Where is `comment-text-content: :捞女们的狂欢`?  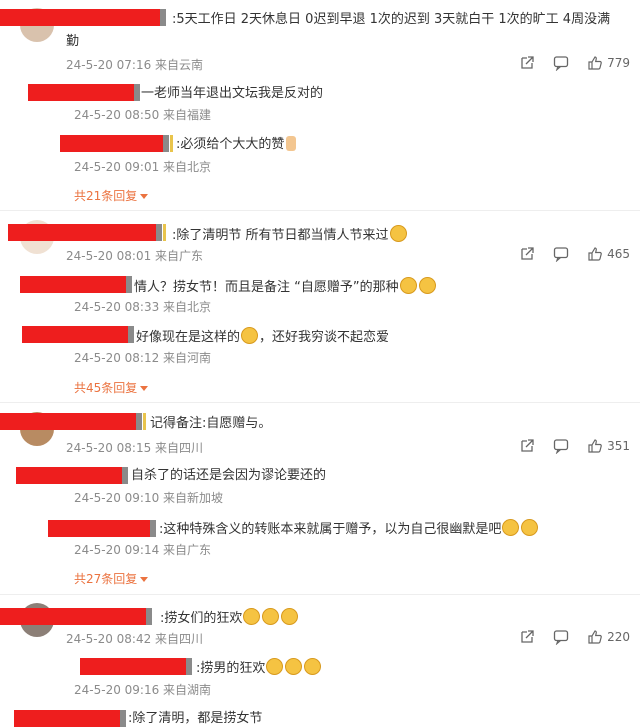 comment-text-content: :捞女们的狂欢 is located at coordinates (201, 618).